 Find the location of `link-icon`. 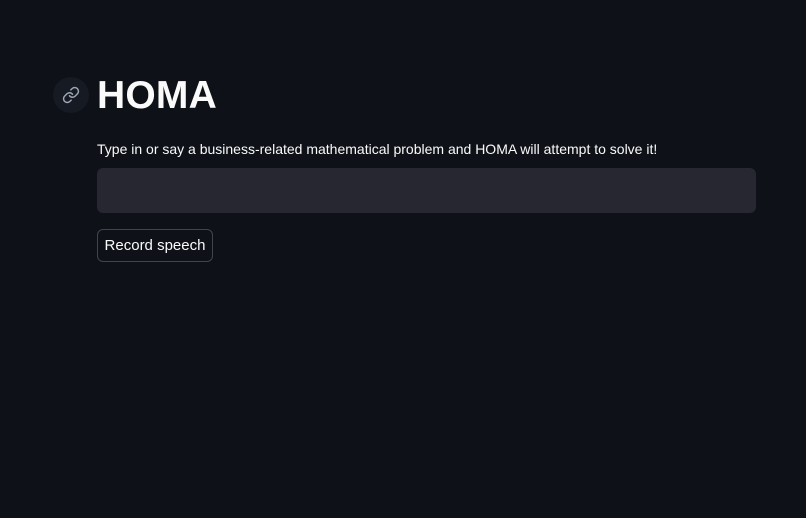

link-icon is located at coordinates (71, 95).